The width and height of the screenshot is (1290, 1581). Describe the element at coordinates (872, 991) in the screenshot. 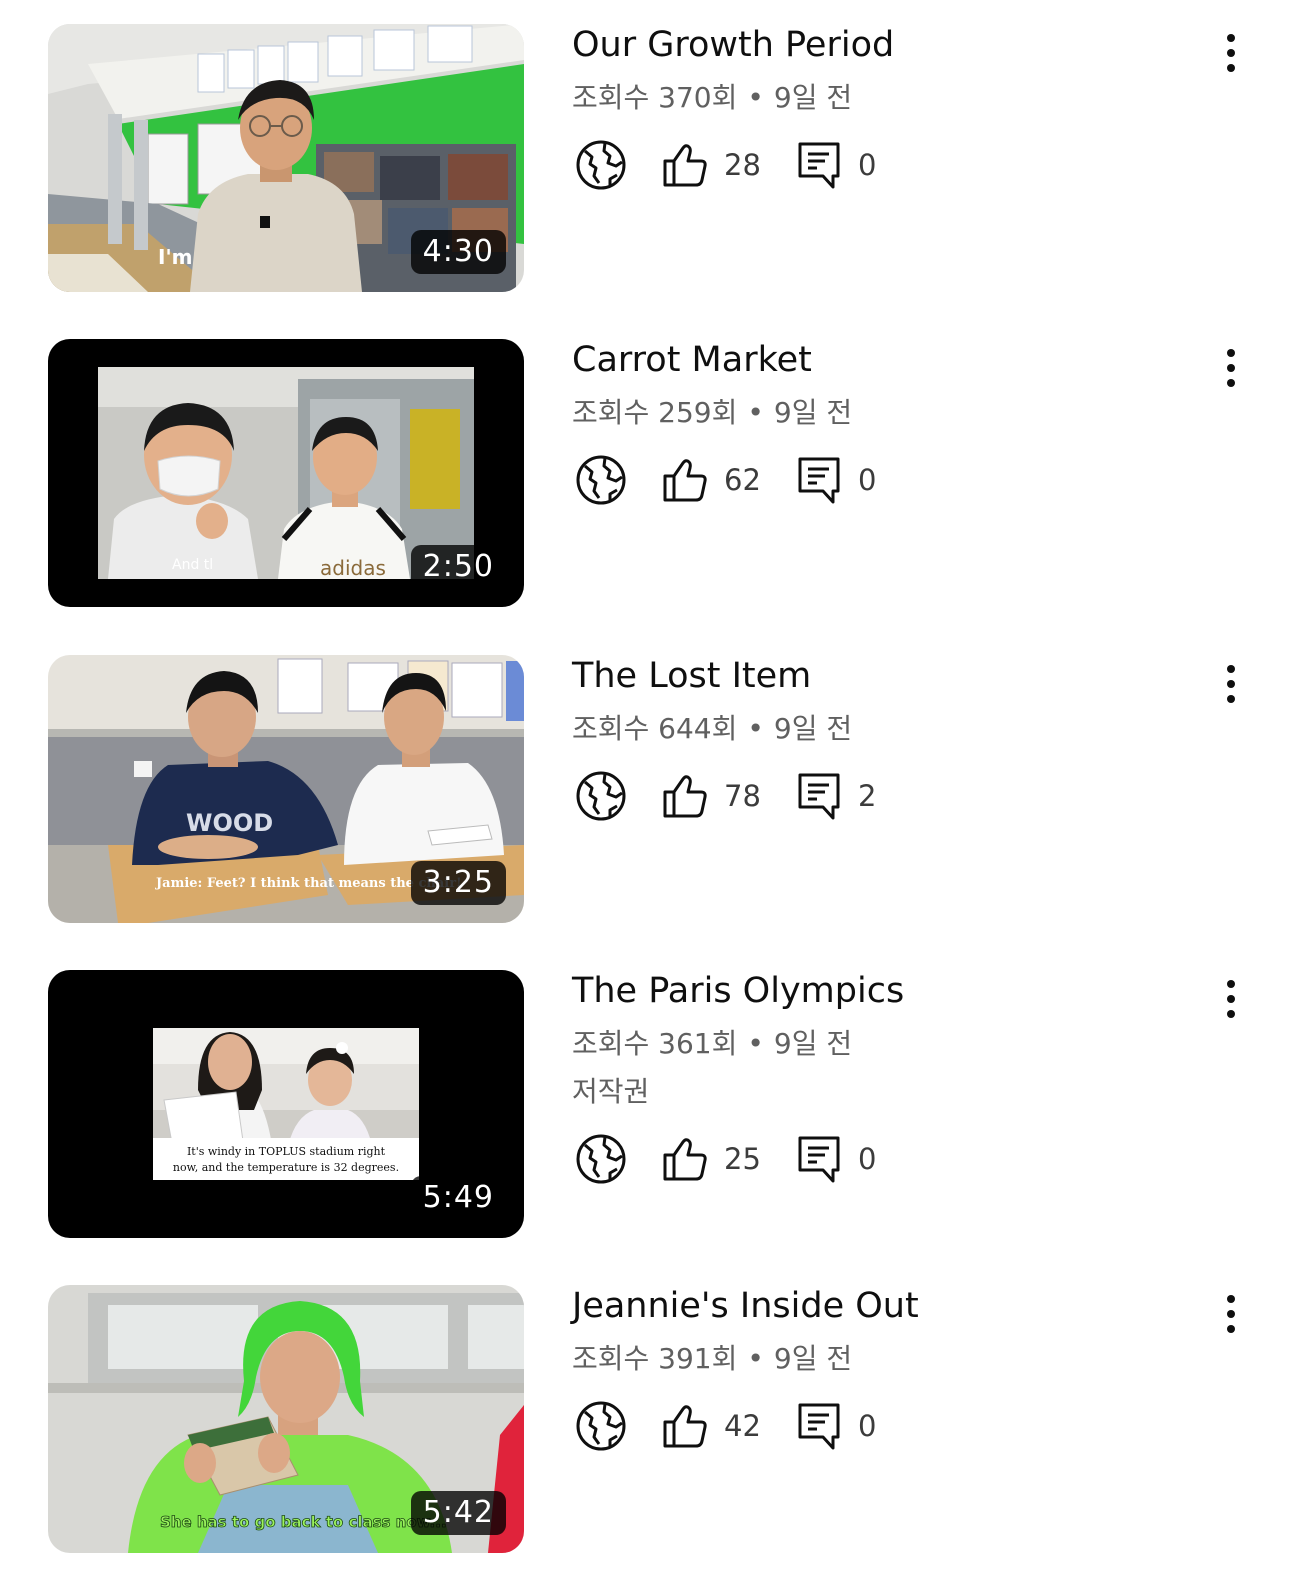

I see `video-title: The Paris Olympics` at that location.